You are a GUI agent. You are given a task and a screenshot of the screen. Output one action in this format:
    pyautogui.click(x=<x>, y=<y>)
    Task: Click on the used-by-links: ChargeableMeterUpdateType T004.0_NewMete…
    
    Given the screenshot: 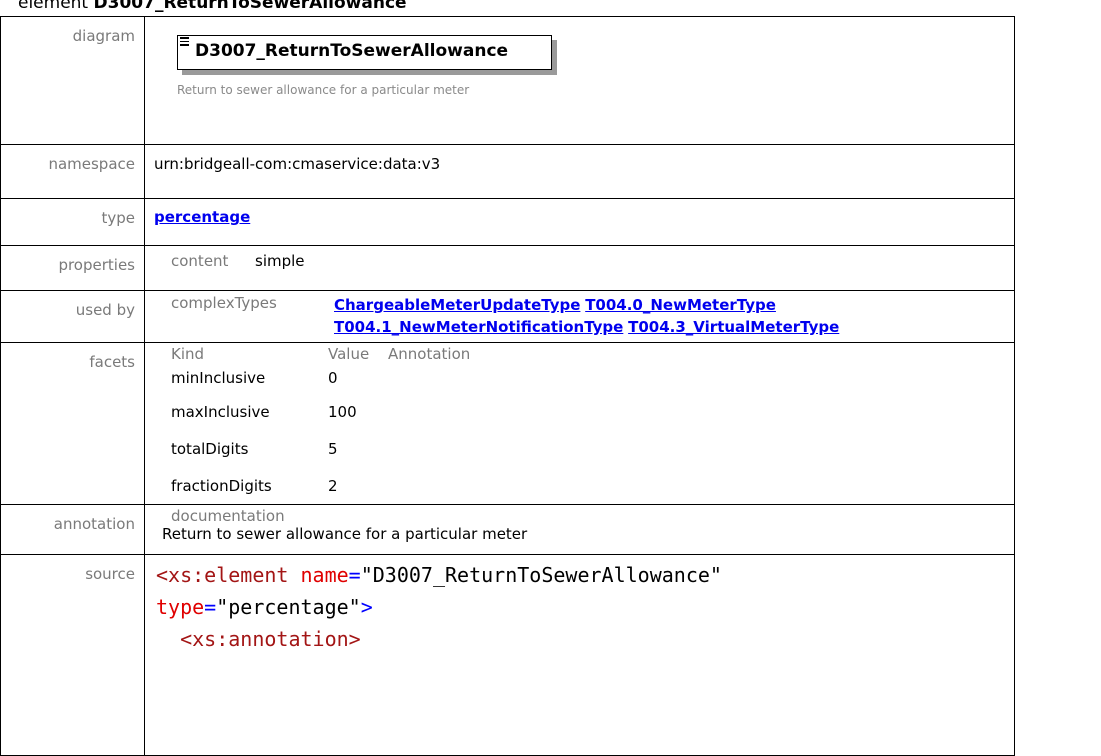 What is the action you would take?
    pyautogui.click(x=644, y=316)
    